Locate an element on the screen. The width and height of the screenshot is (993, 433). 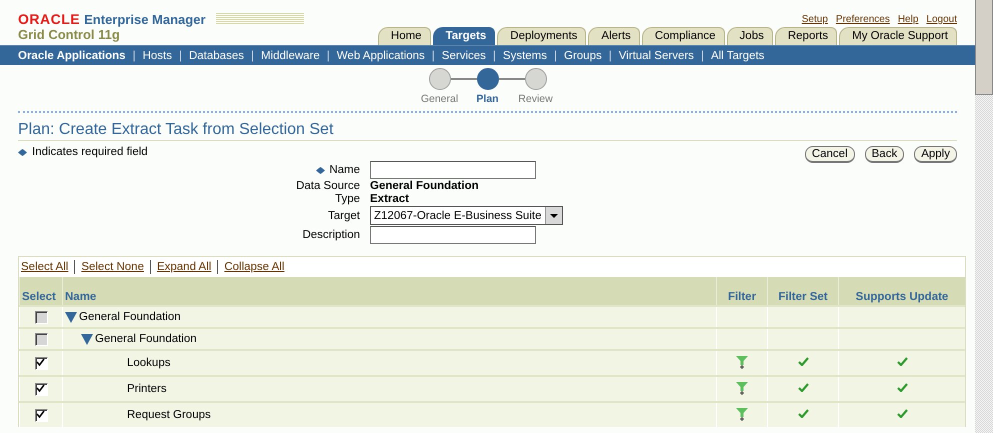
subtab-link: Oracle Applications is located at coordinates (72, 56).